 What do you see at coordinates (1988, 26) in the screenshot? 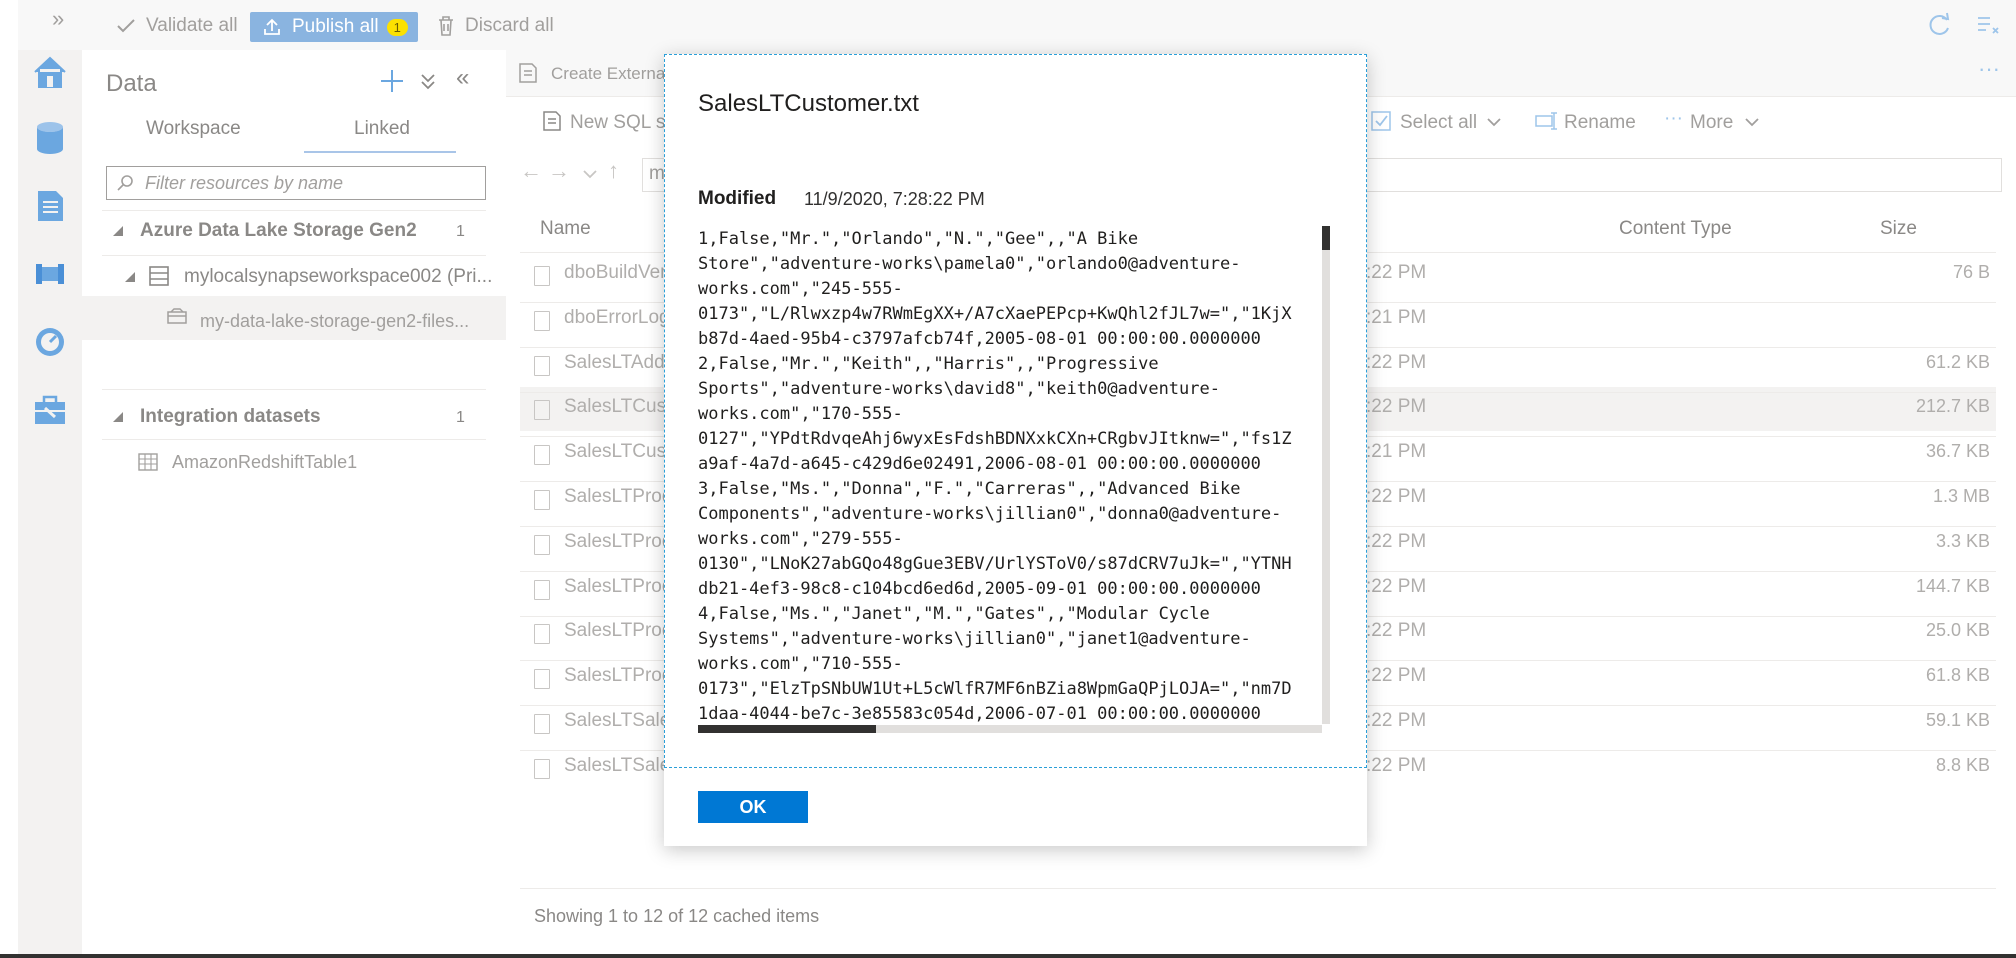
I see `list-settings-icon` at bounding box center [1988, 26].